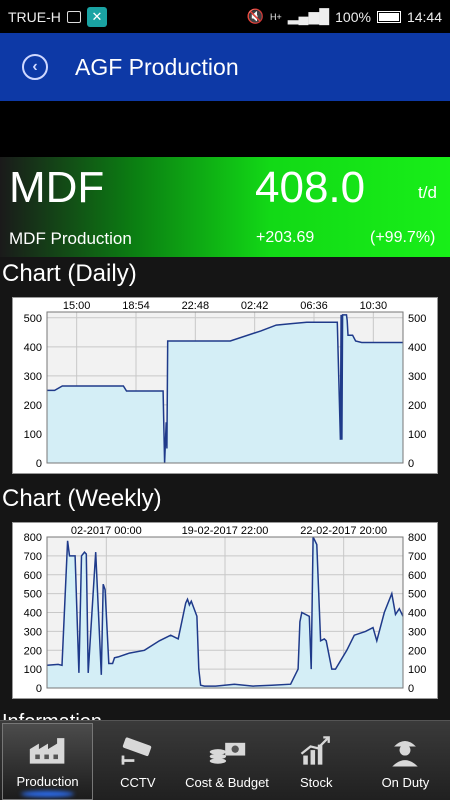  Describe the element at coordinates (77, 306) in the screenshot. I see `x-tick-label: 15:00` at that location.